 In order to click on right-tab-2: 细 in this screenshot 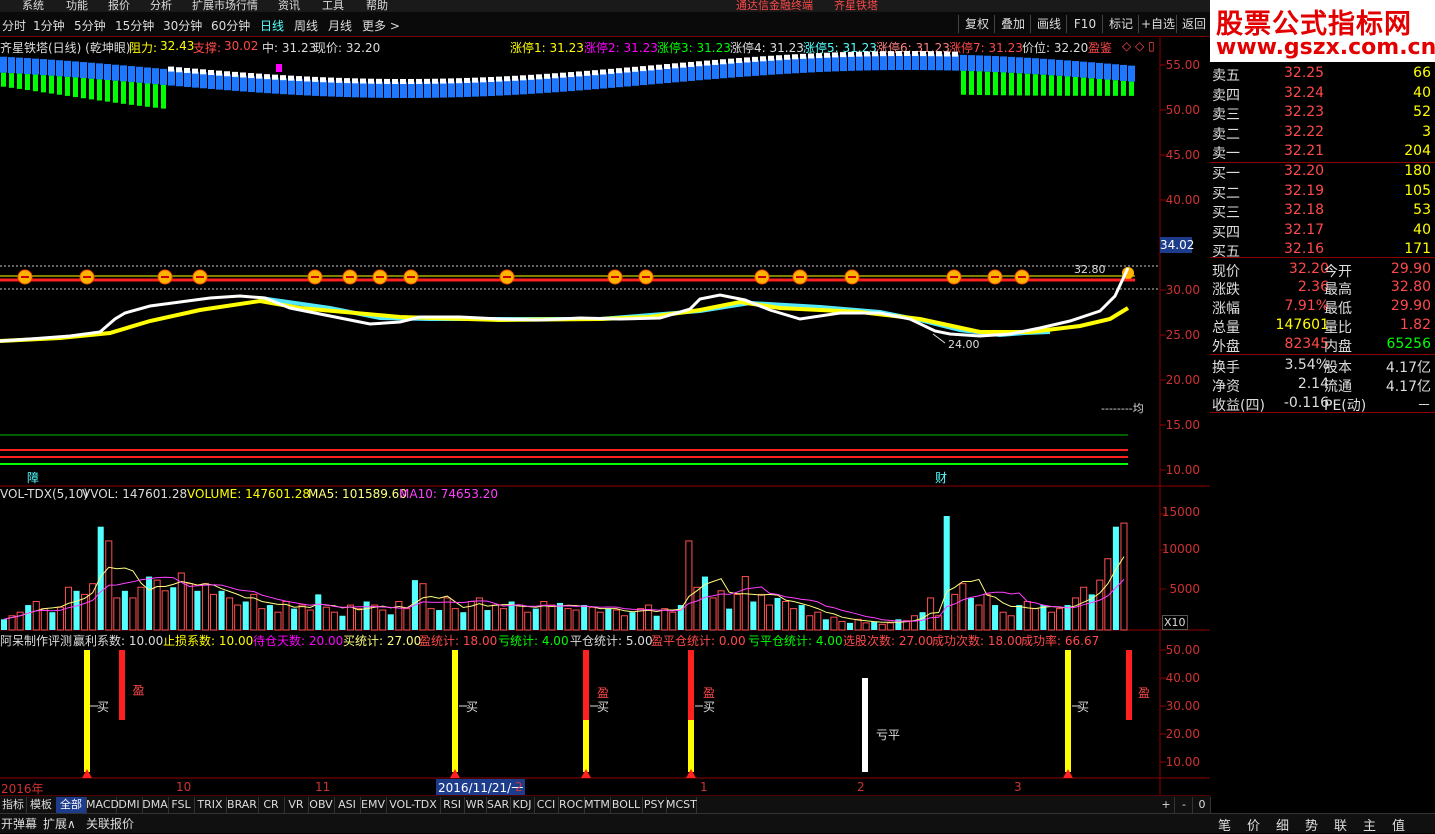, I will do `click(1282, 824)`.